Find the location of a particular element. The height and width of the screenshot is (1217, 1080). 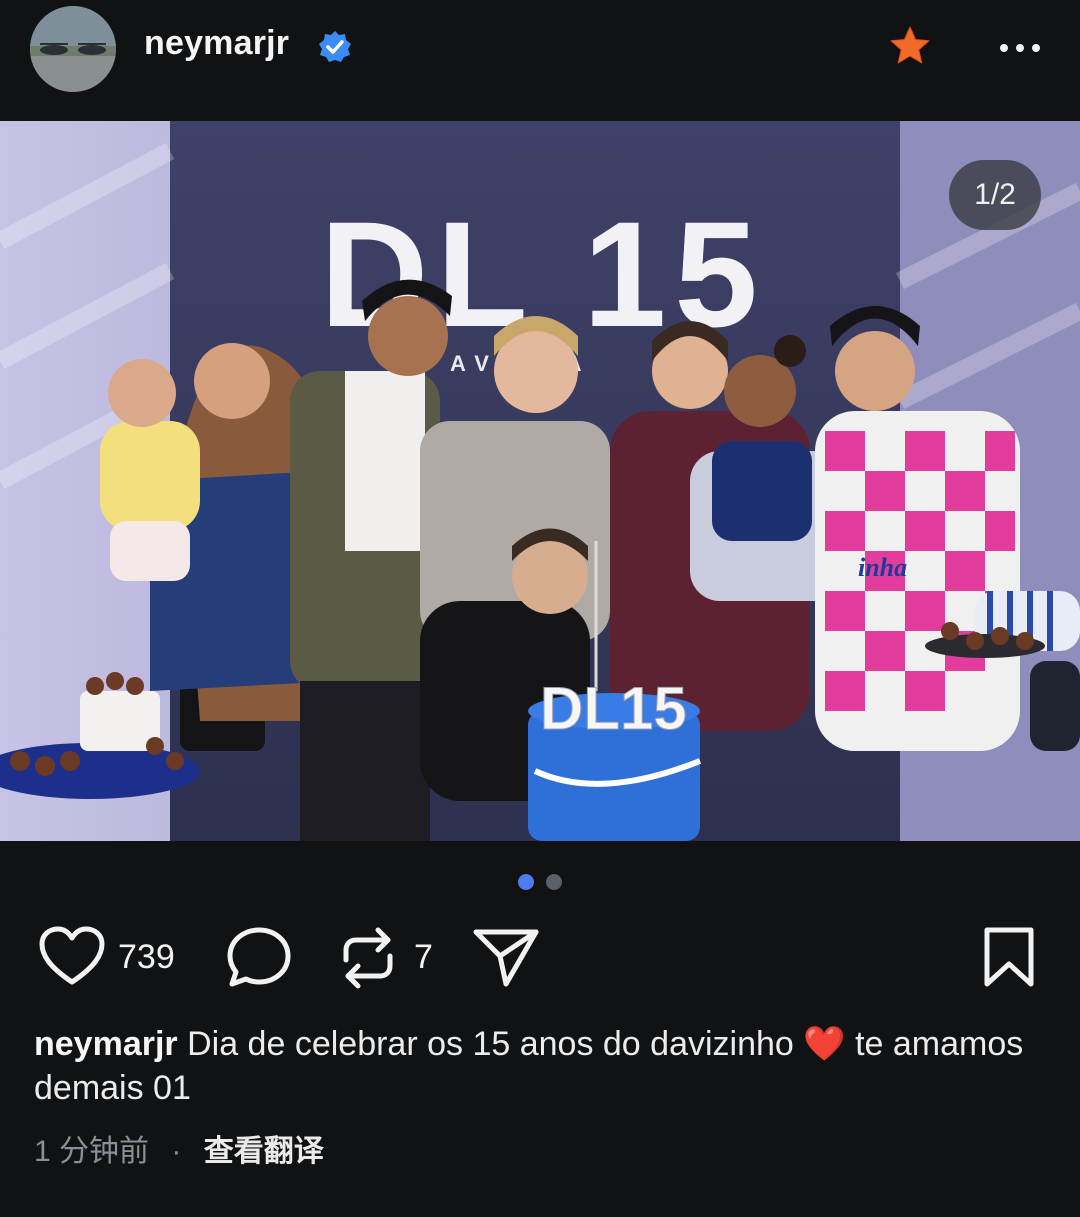

repost-count: 7 is located at coordinates (423, 957).